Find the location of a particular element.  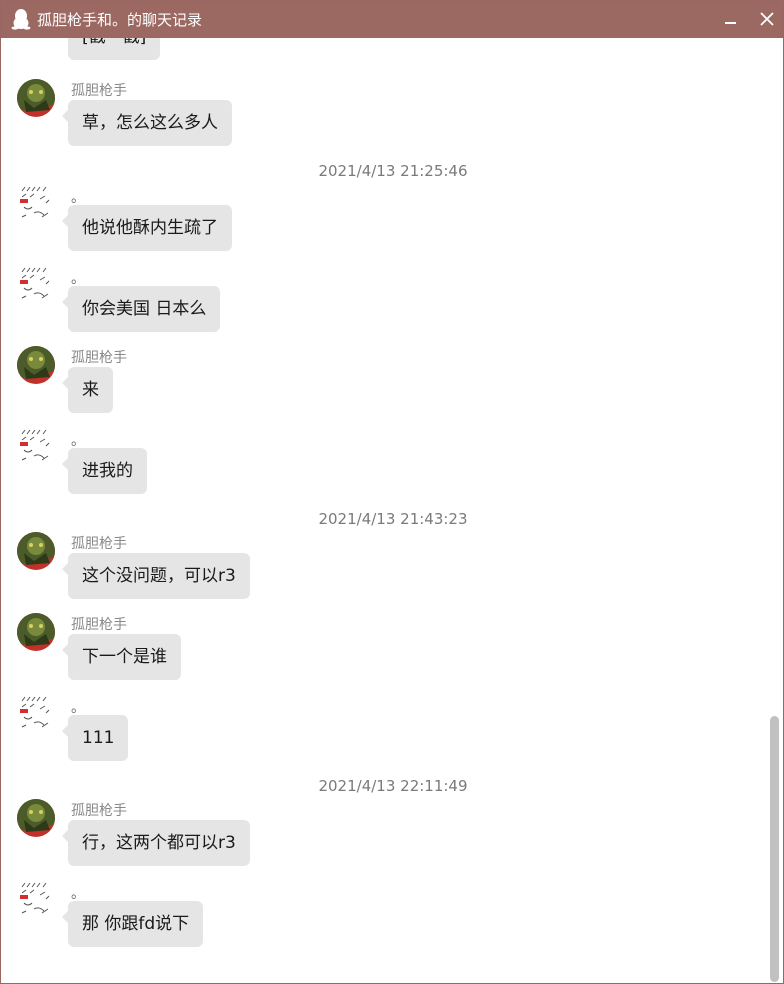

message-bubble: 下一个是谁 is located at coordinates (121, 657).